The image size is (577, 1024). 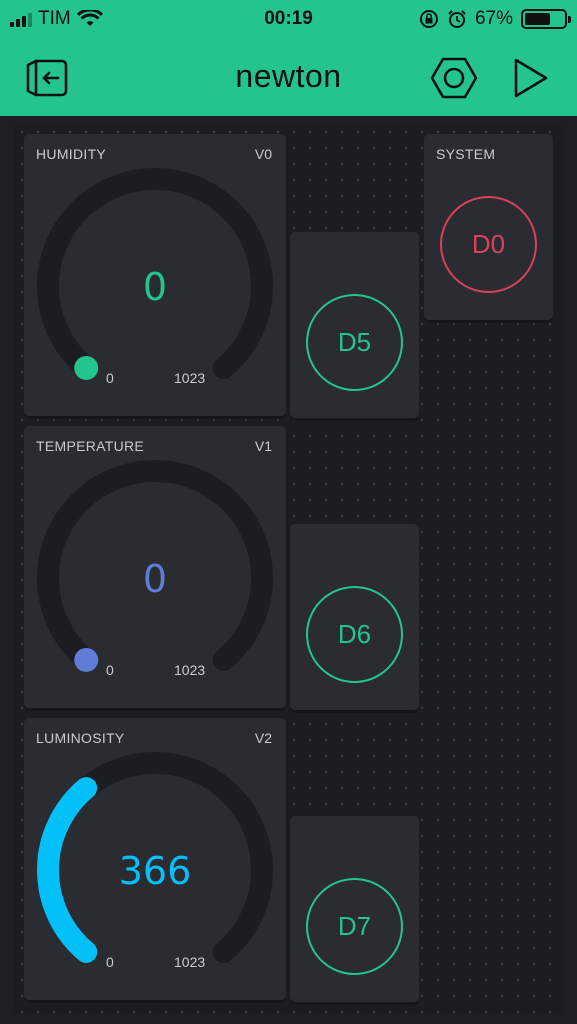 I want to click on d7-button-widget: D7, so click(x=354, y=909).